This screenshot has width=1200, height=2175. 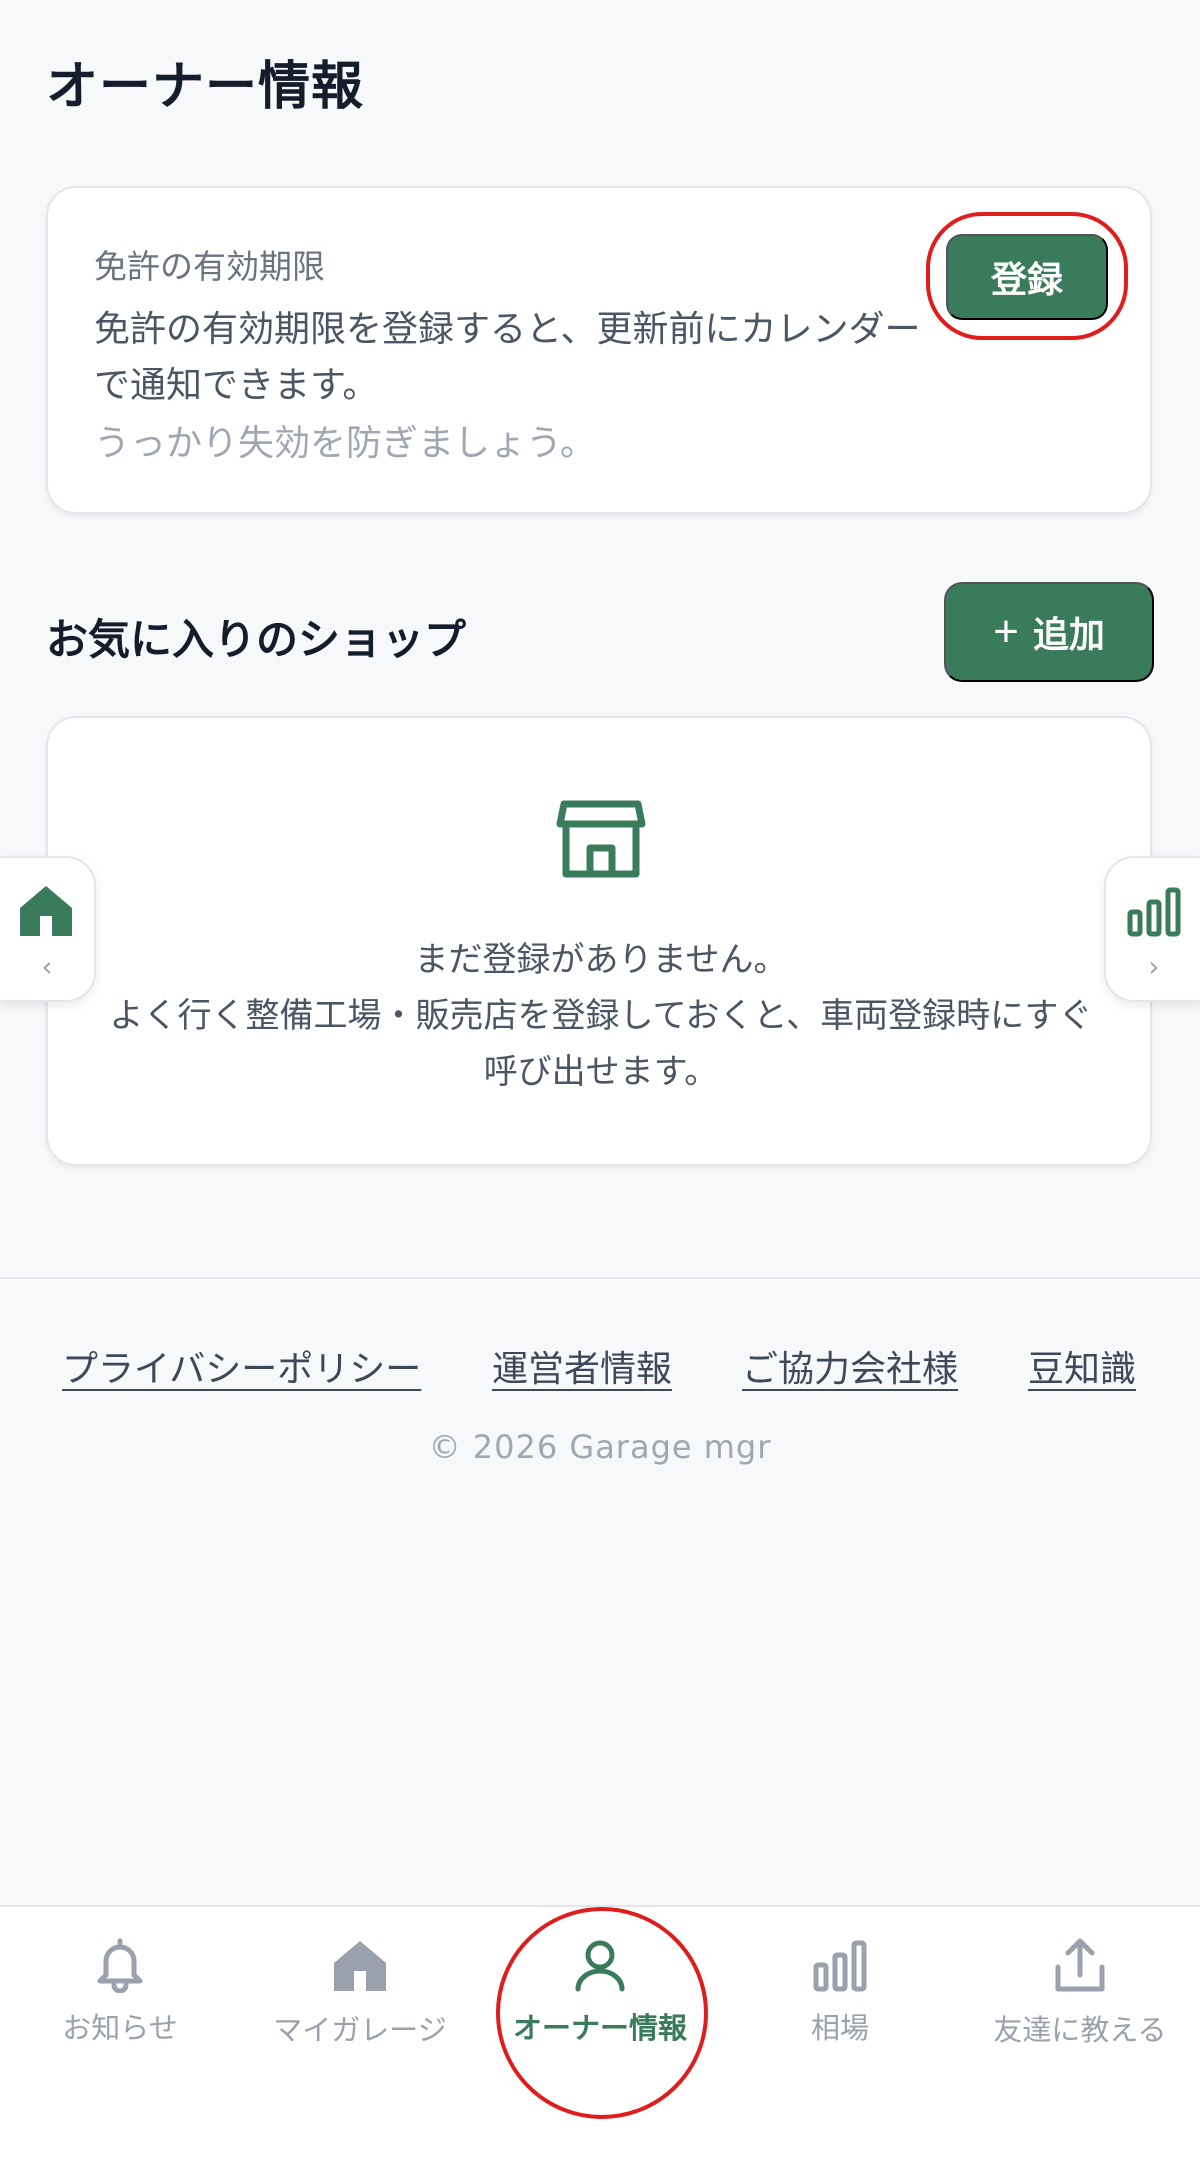 I want to click on copyright: © 2026 Garage mgr, so click(x=600, y=1447).